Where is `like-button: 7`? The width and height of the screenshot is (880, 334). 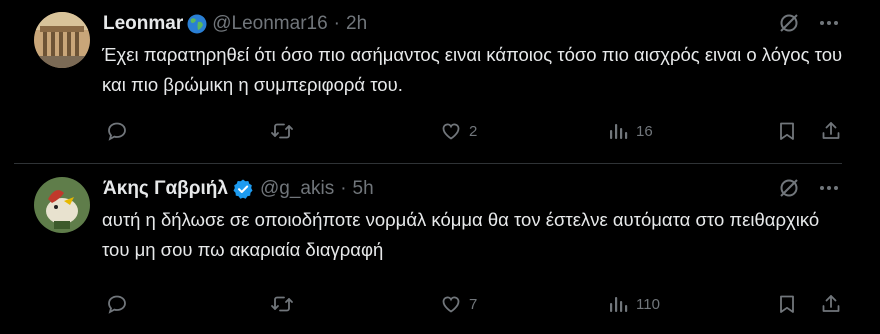
like-button: 7 is located at coordinates (458, 304).